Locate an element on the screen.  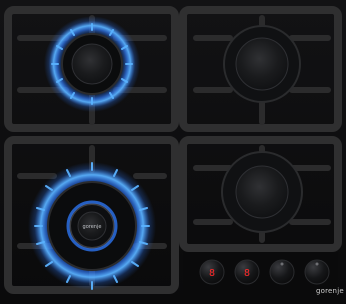
burner-front-right is located at coordinates (262, 192).